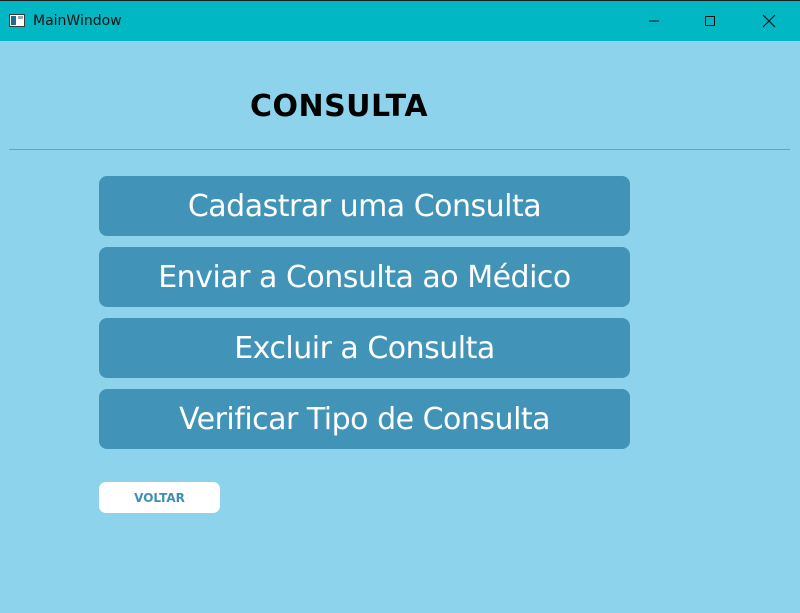 The height and width of the screenshot is (613, 800). What do you see at coordinates (364, 419) in the screenshot?
I see `check-consultation-type-button: Verificar Tipo de Consulta` at bounding box center [364, 419].